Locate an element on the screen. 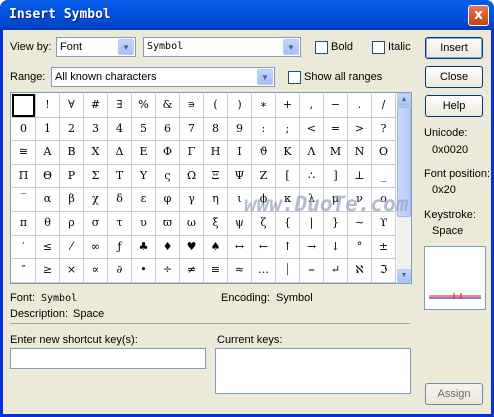 This screenshot has height=417, width=494. symbol-cell: ∃ is located at coordinates (120, 106).